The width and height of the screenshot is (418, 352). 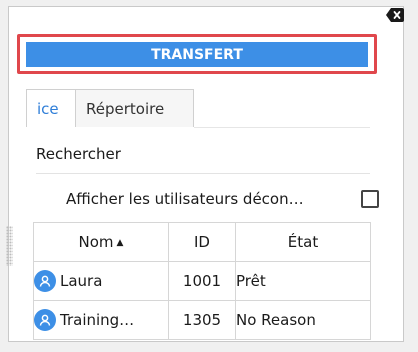 What do you see at coordinates (120, 242) in the screenshot?
I see `sort-ascending-icon: ▲` at bounding box center [120, 242].